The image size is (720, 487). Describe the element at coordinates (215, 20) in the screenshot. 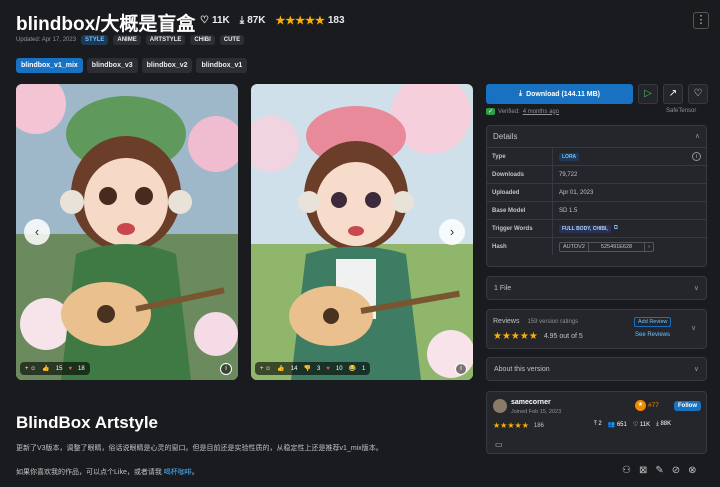

I see `likes-stat: ♡ 11K` at that location.